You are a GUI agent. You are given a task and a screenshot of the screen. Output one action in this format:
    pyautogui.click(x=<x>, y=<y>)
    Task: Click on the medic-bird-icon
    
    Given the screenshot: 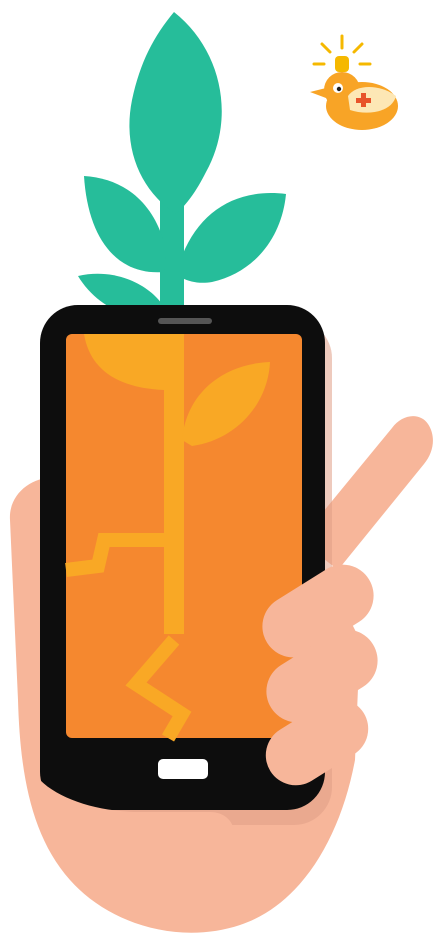 What is the action you would take?
    pyautogui.click(x=354, y=82)
    